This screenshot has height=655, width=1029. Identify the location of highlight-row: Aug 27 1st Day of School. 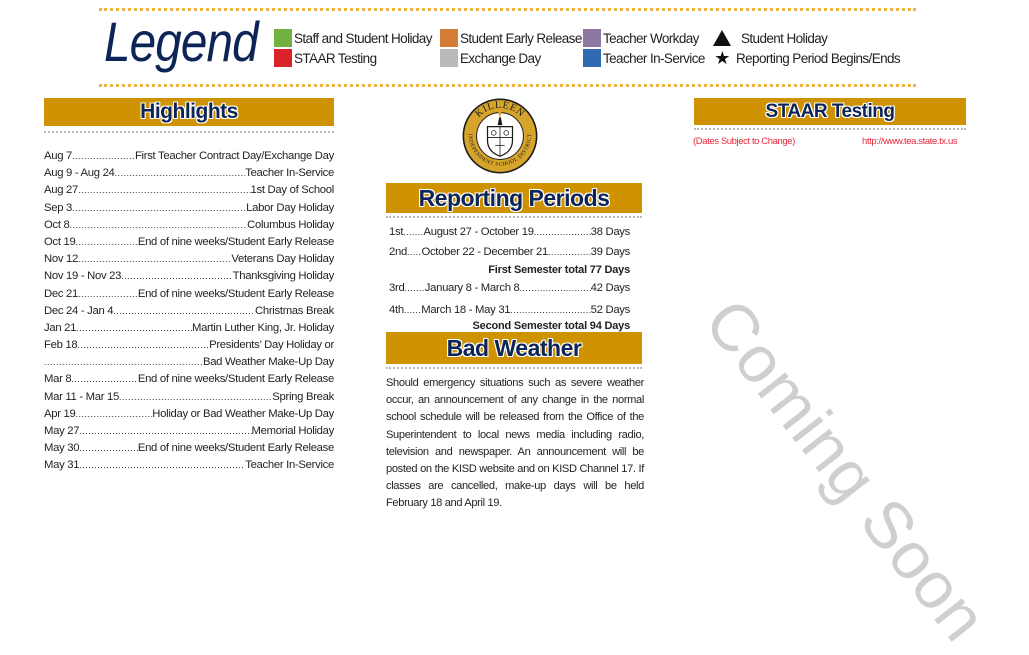
(189, 192).